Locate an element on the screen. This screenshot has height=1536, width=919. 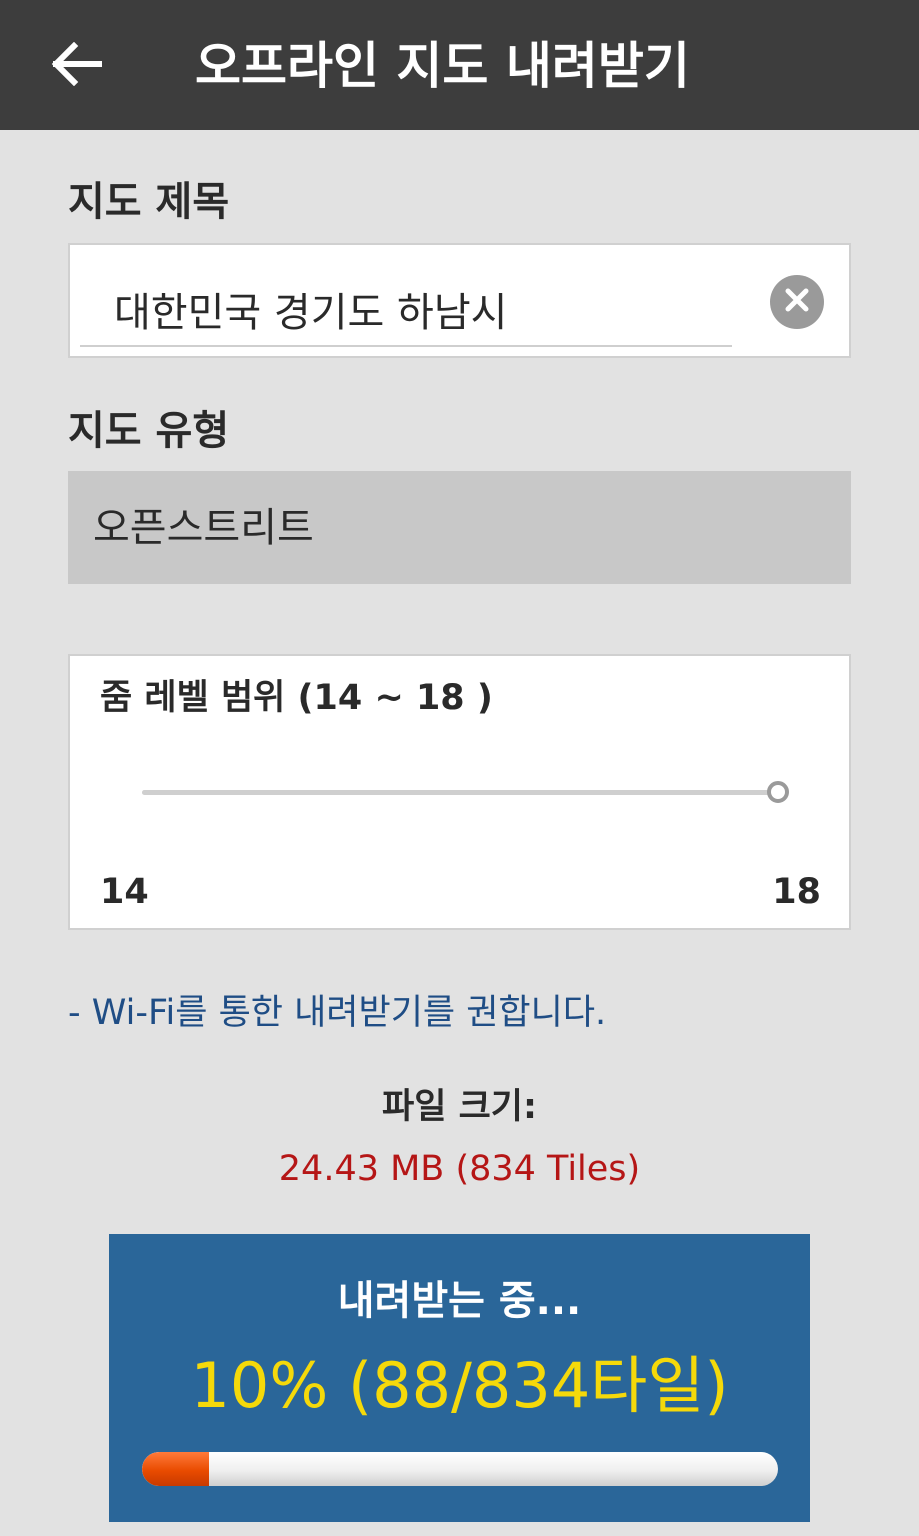
download-progress-panel: 내려받는 중... 10% (88/834타일) is located at coordinates (459, 1378).